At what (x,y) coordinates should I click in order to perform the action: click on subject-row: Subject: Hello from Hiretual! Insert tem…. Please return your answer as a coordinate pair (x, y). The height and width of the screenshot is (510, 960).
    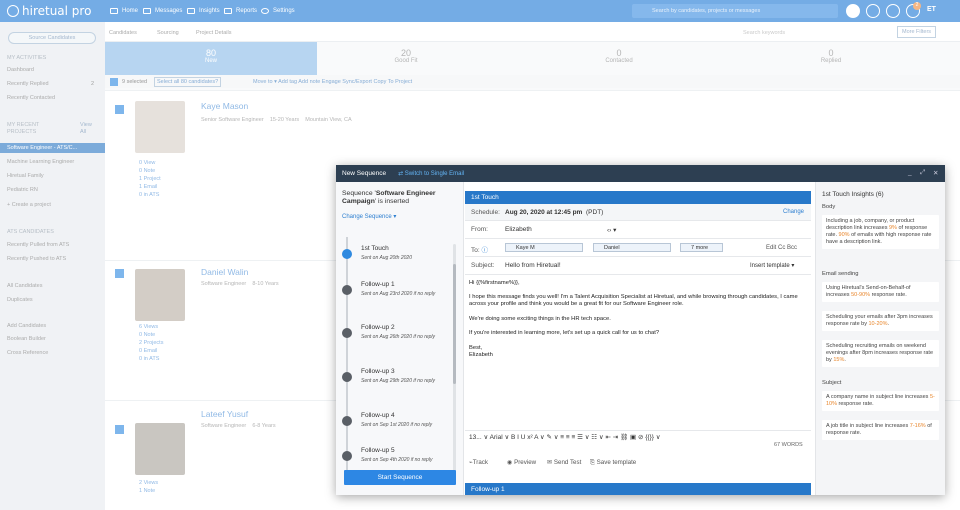
    Looking at the image, I should click on (638, 266).